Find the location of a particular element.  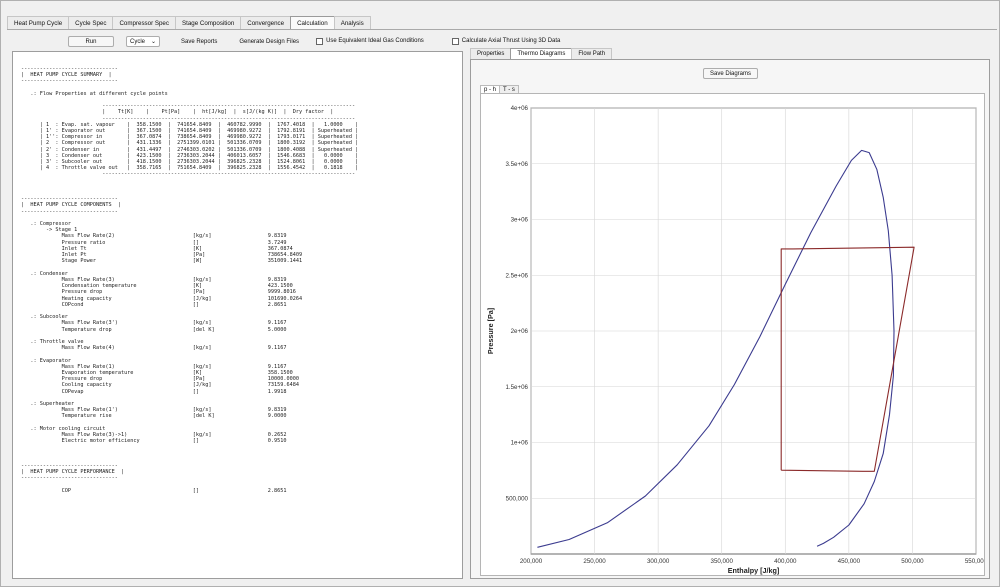

x-axis-label: Enthalpy [J/kg] is located at coordinates (754, 570).